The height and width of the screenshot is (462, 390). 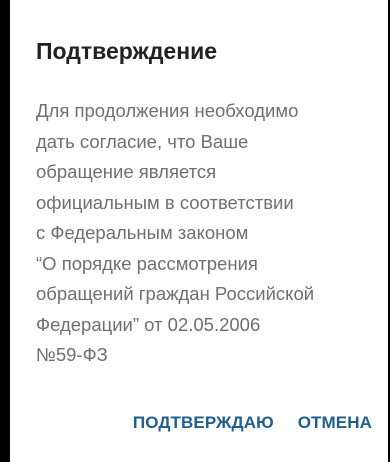 What do you see at coordinates (72, 354) in the screenshot?
I see `message-line: №59-ФЗ` at bounding box center [72, 354].